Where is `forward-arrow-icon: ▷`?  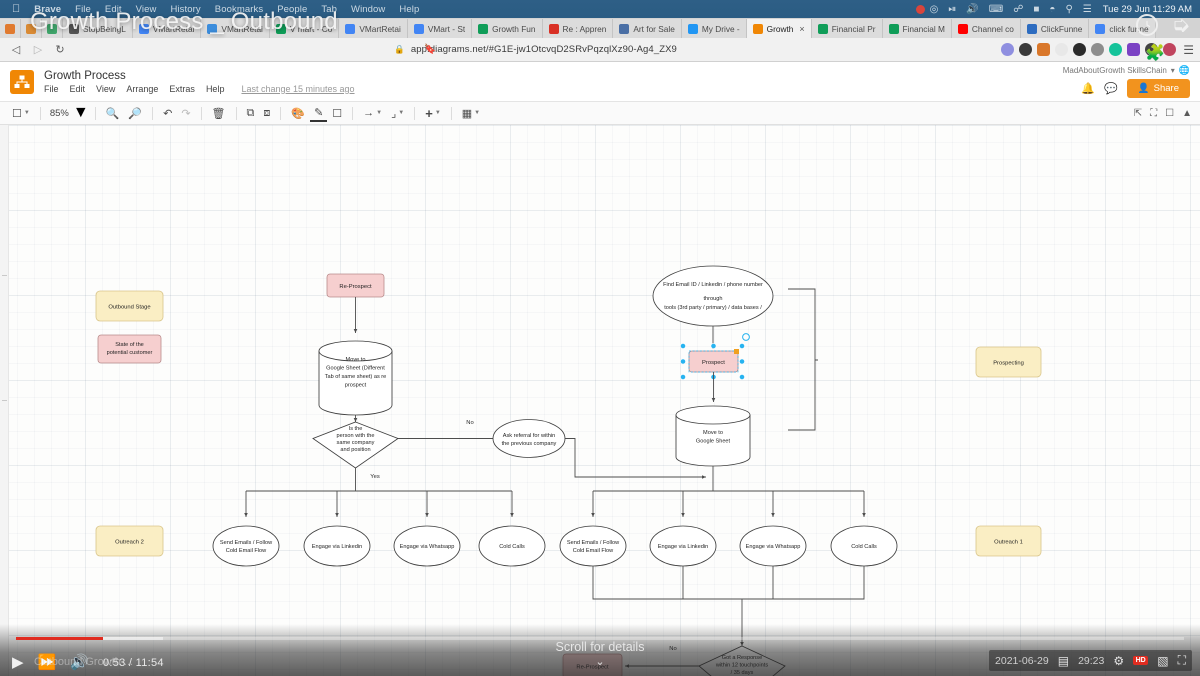
forward-arrow-icon: ▷ is located at coordinates (38, 50).